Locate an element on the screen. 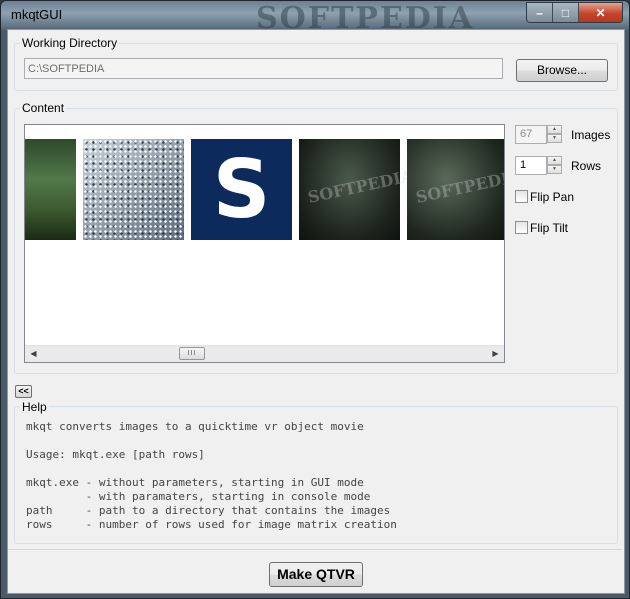  title-bar: SOFTPEDIA mkqtGUI – □ ✕ is located at coordinates (315, 18).